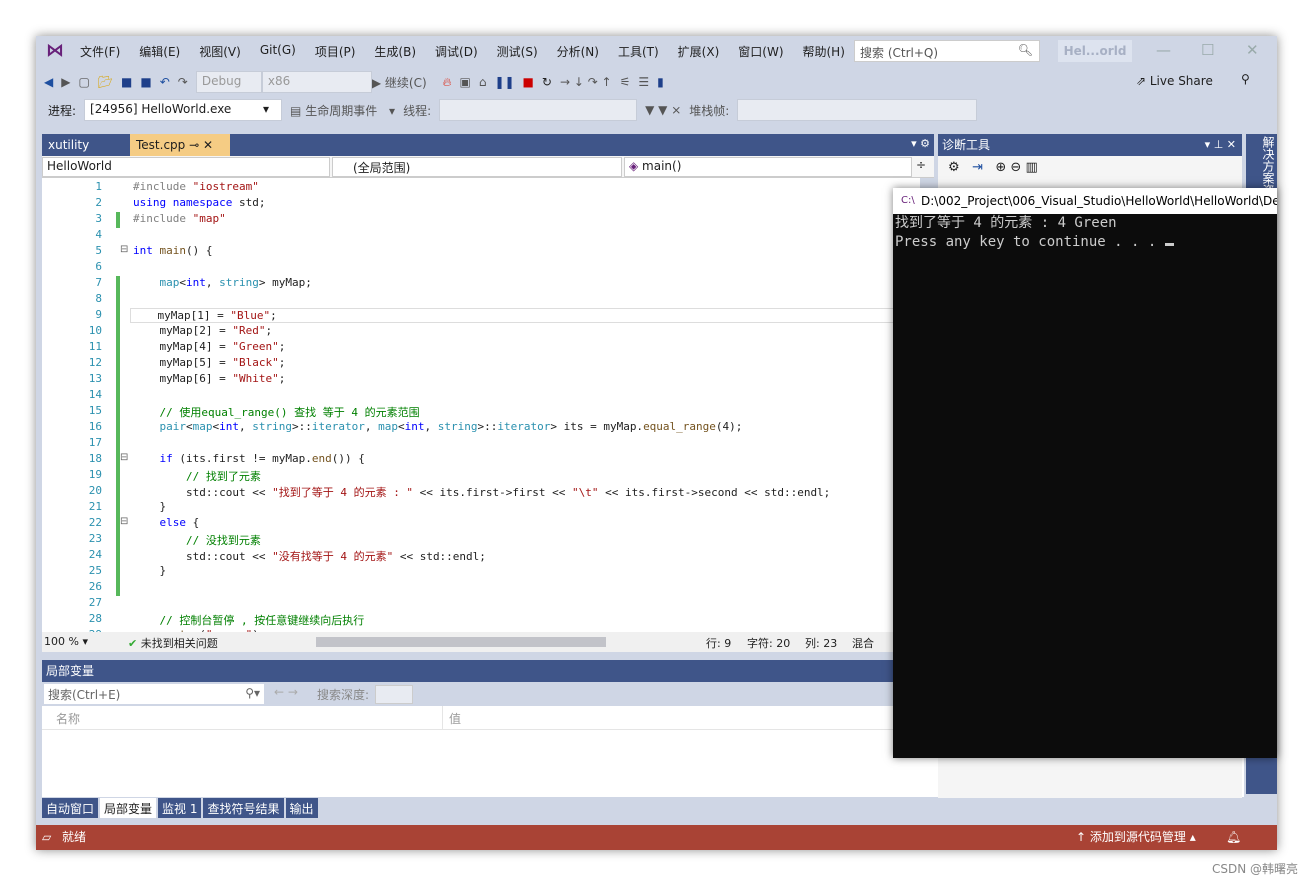  Describe the element at coordinates (1233, 837) in the screenshot. I see `notifications-icon: 🔔︎` at that location.